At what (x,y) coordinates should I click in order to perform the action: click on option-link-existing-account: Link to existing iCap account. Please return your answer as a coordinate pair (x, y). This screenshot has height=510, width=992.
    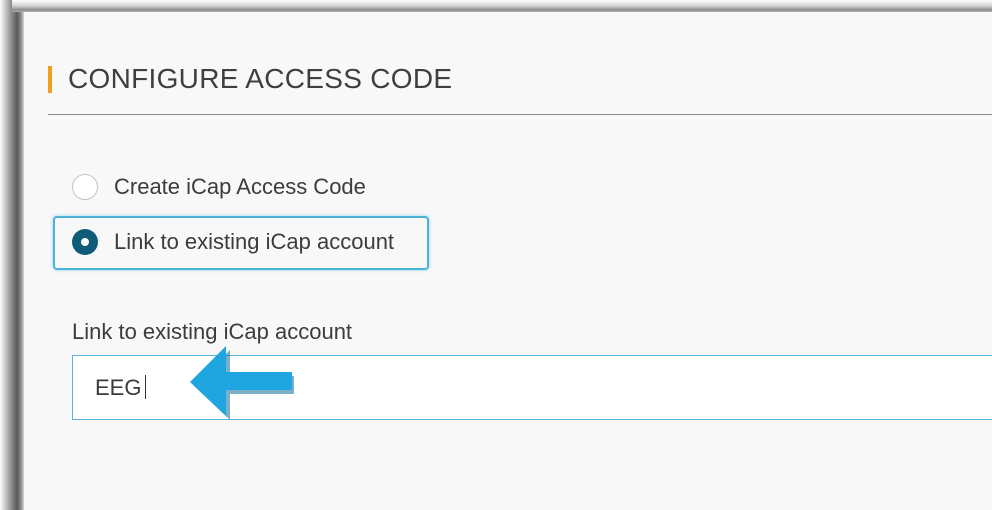
    Looking at the image, I should click on (233, 242).